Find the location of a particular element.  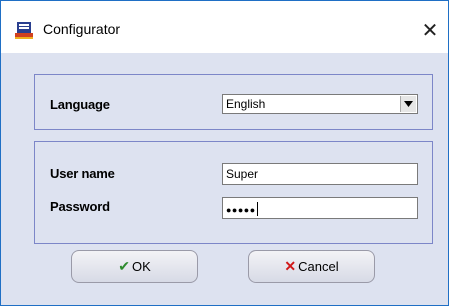

check-icon: ✔ is located at coordinates (124, 266).